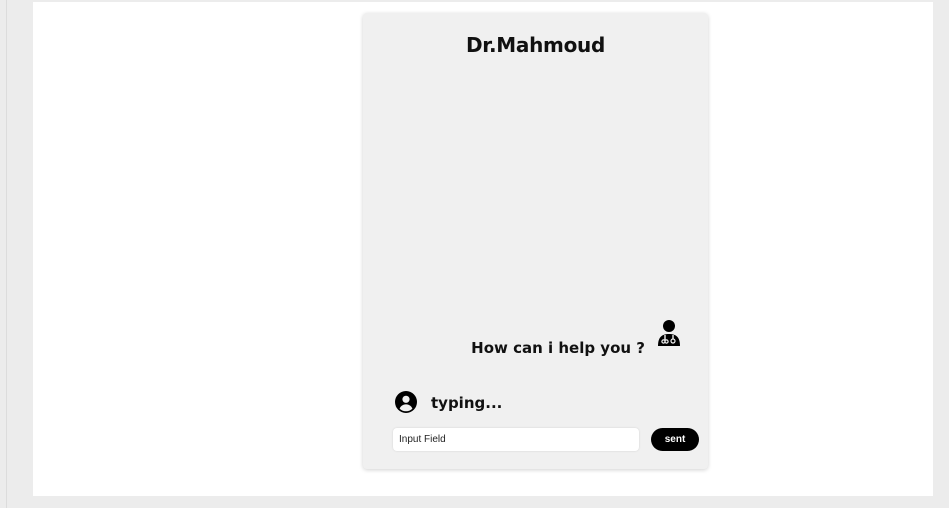  I want to click on bot-message: How can i help you ?, so click(558, 348).